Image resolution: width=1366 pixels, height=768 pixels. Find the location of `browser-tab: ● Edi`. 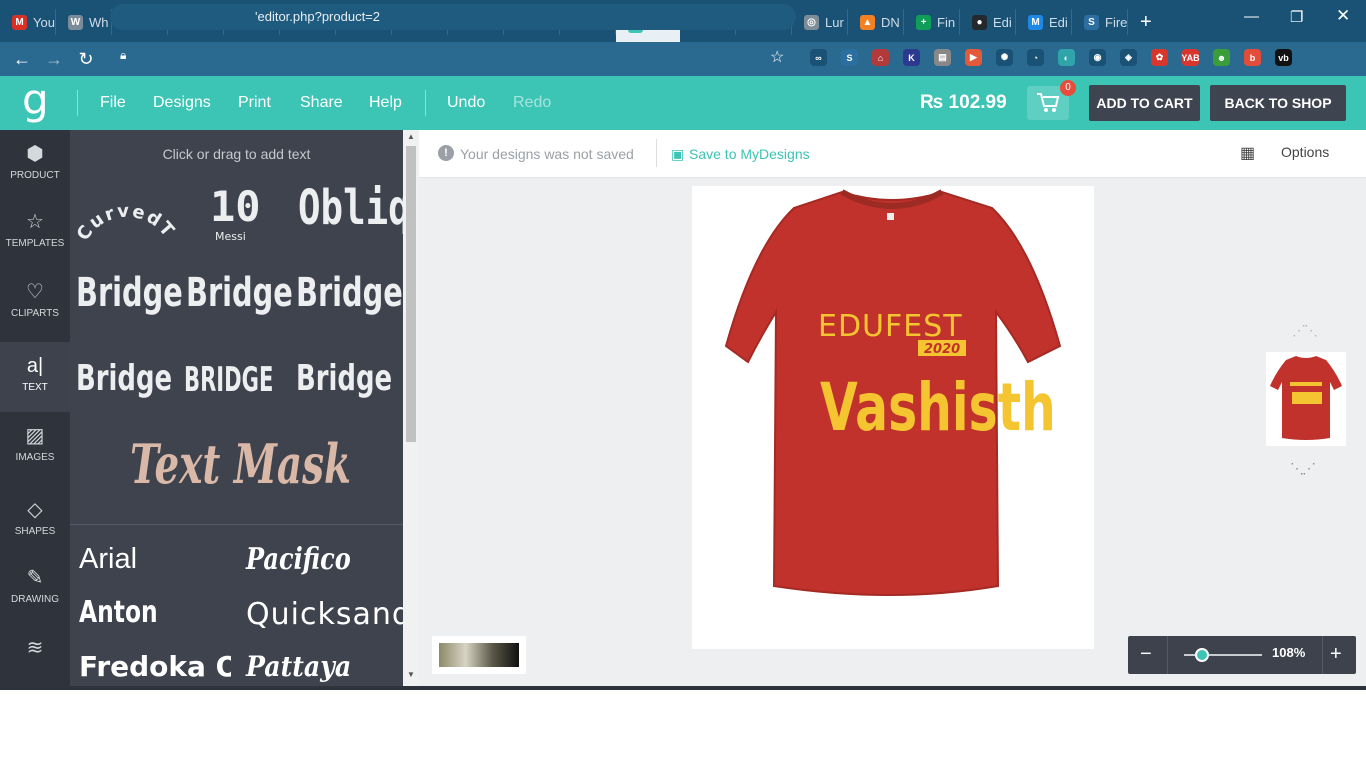

browser-tab: ● Edi is located at coordinates (988, 22).